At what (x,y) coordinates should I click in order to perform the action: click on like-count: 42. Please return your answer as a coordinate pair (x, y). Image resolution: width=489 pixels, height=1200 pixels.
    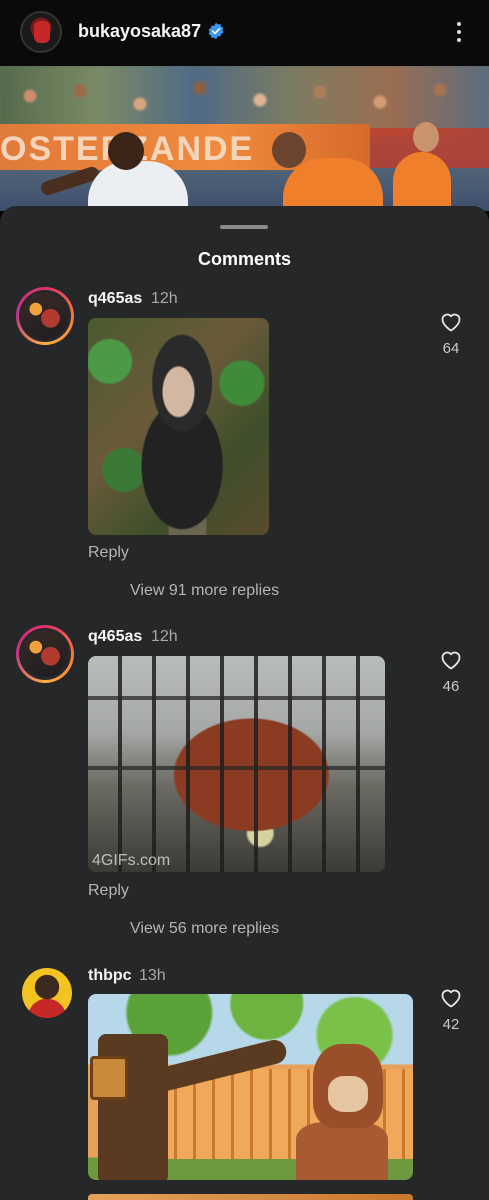
    Looking at the image, I should click on (451, 1024).